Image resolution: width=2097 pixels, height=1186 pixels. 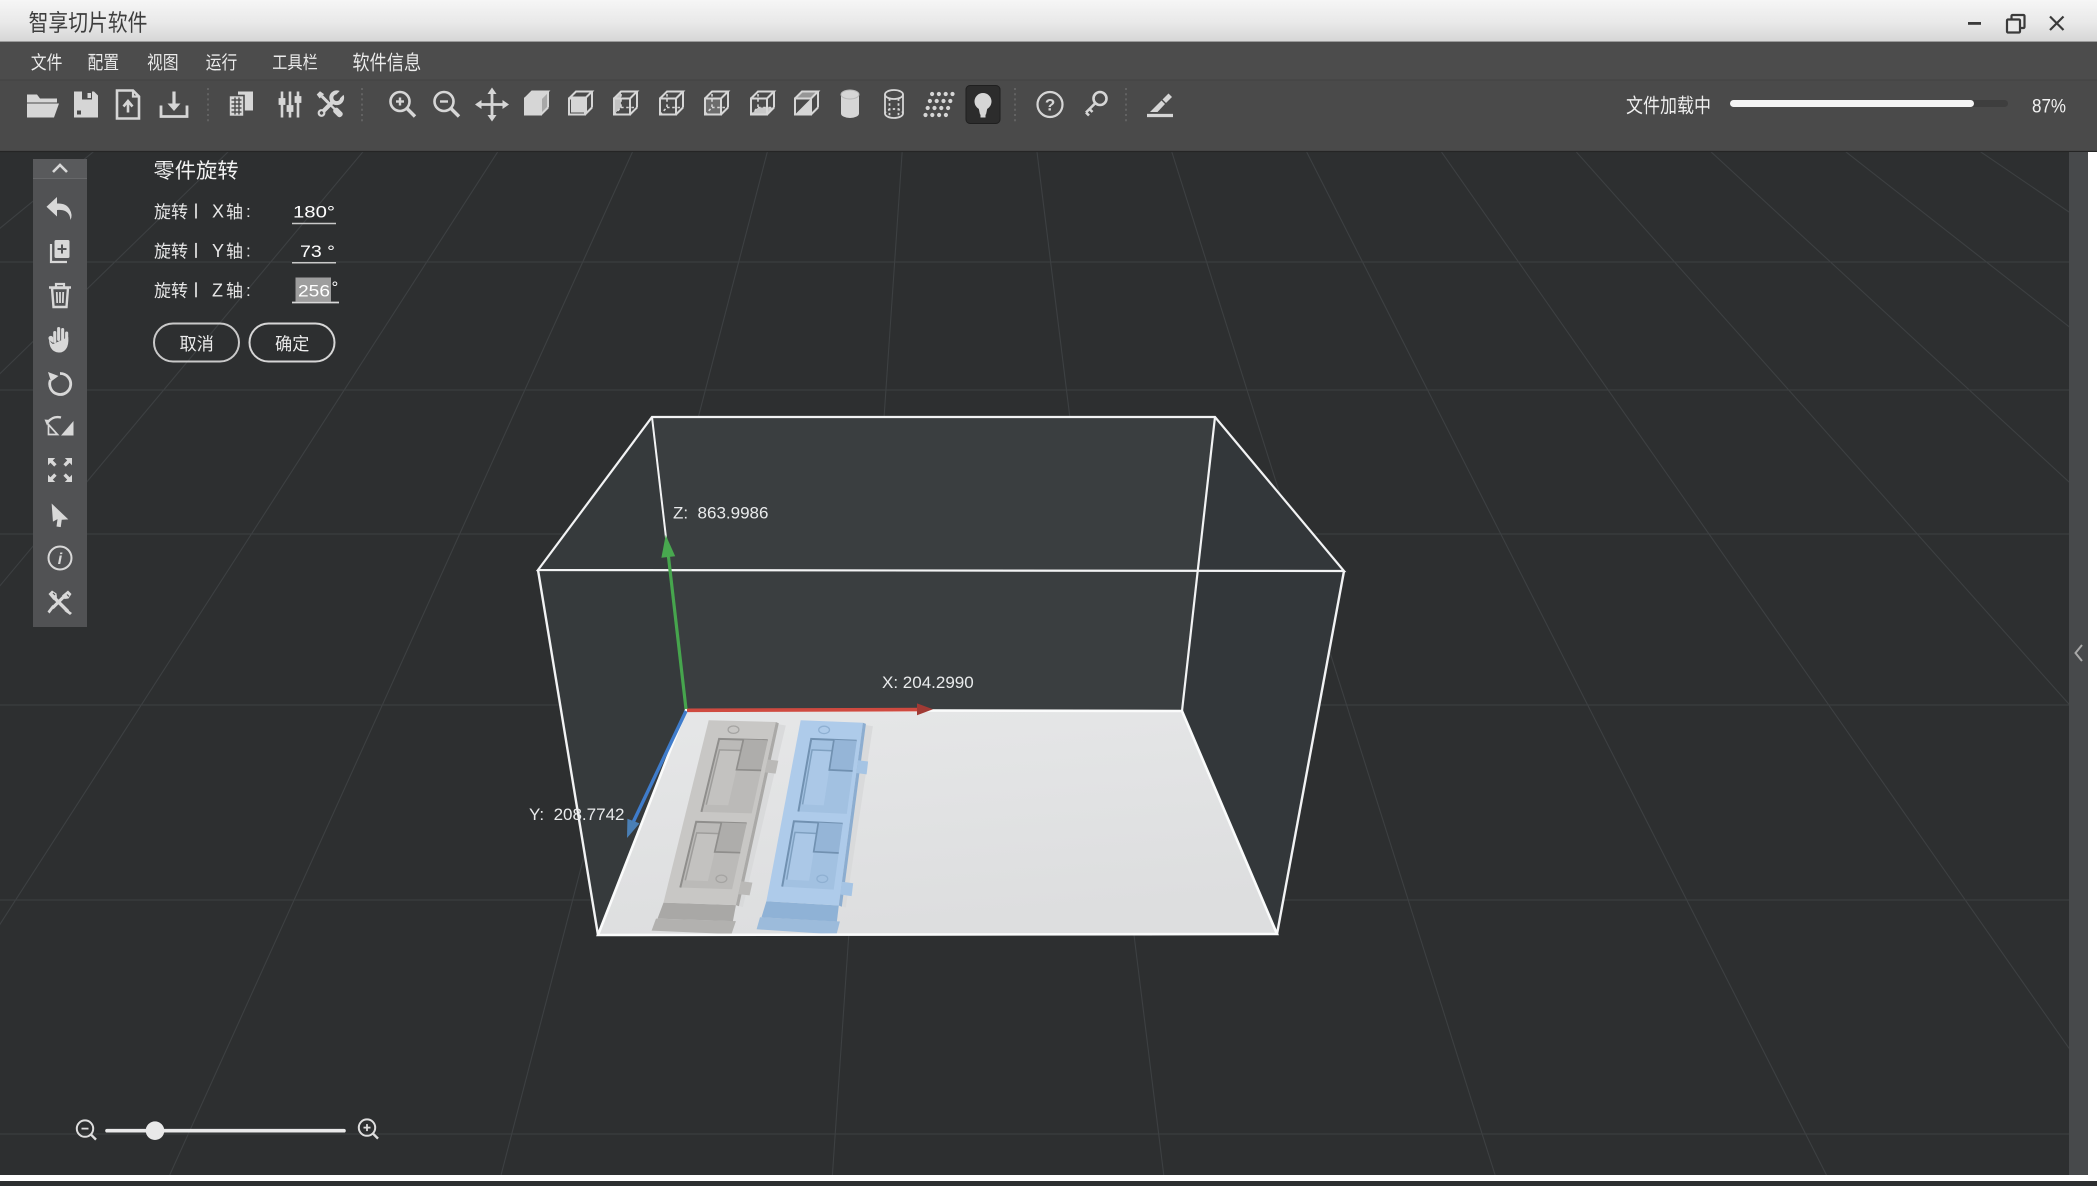 What do you see at coordinates (314, 292) in the screenshot?
I see `svg-text: 256` at bounding box center [314, 292].